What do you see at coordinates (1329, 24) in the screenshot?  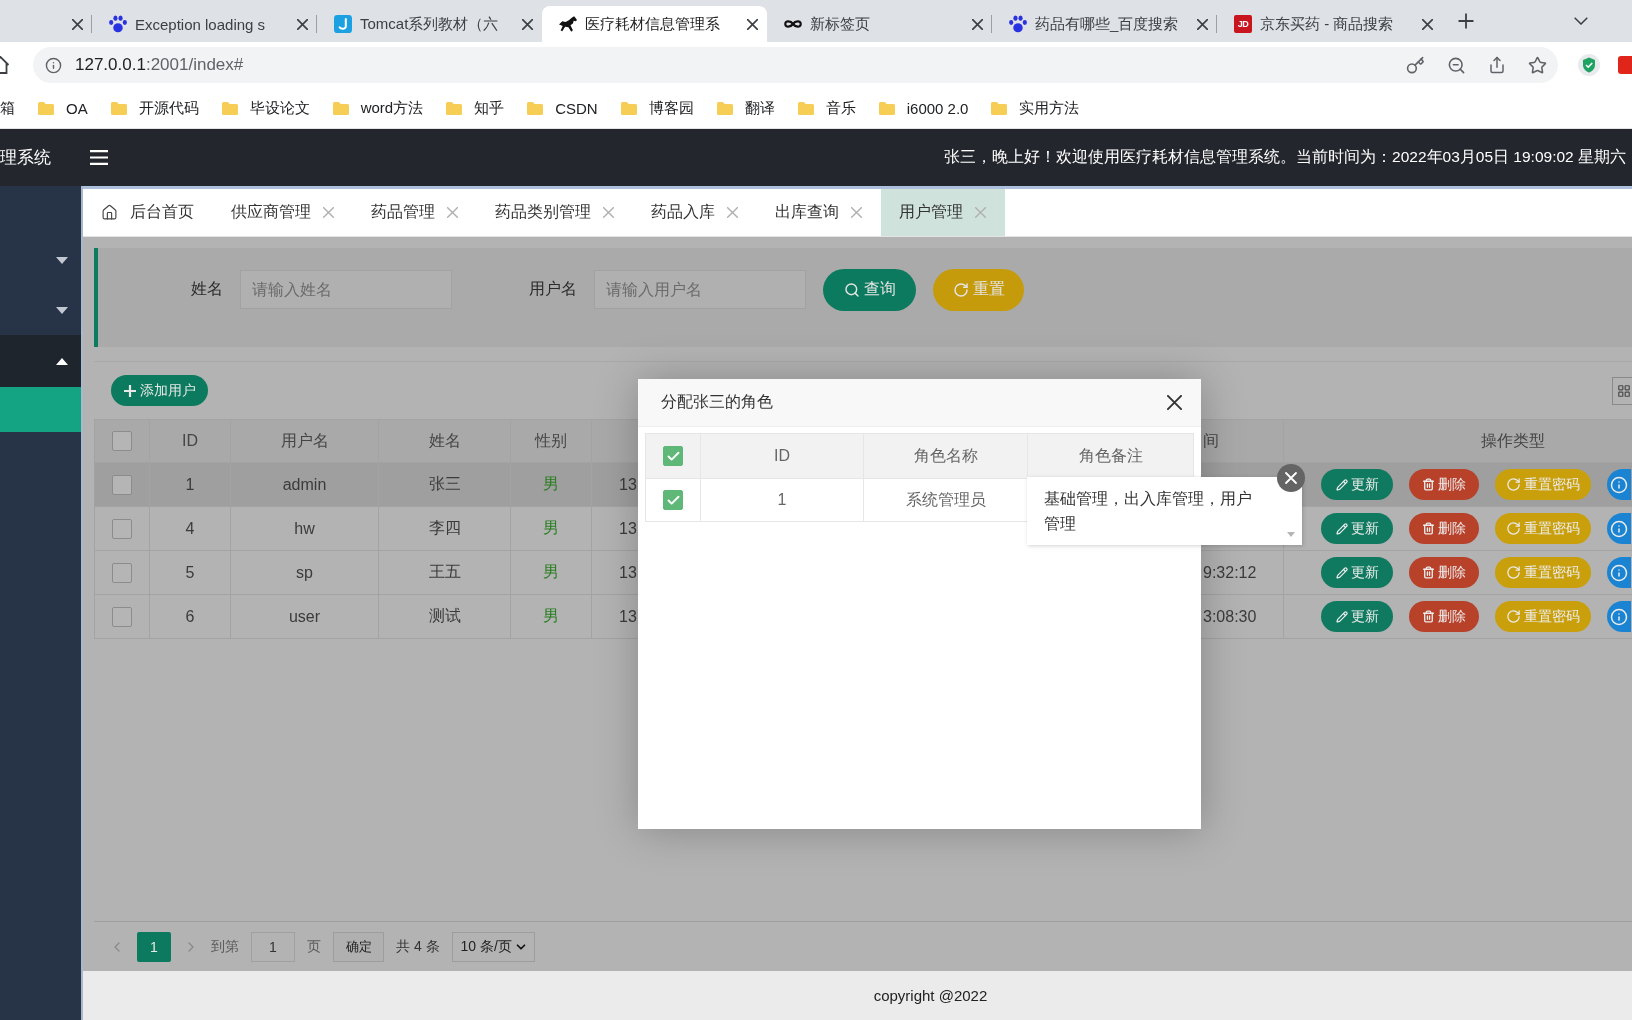 I see `browser-tab: JD 京东买药 - 商品搜索` at bounding box center [1329, 24].